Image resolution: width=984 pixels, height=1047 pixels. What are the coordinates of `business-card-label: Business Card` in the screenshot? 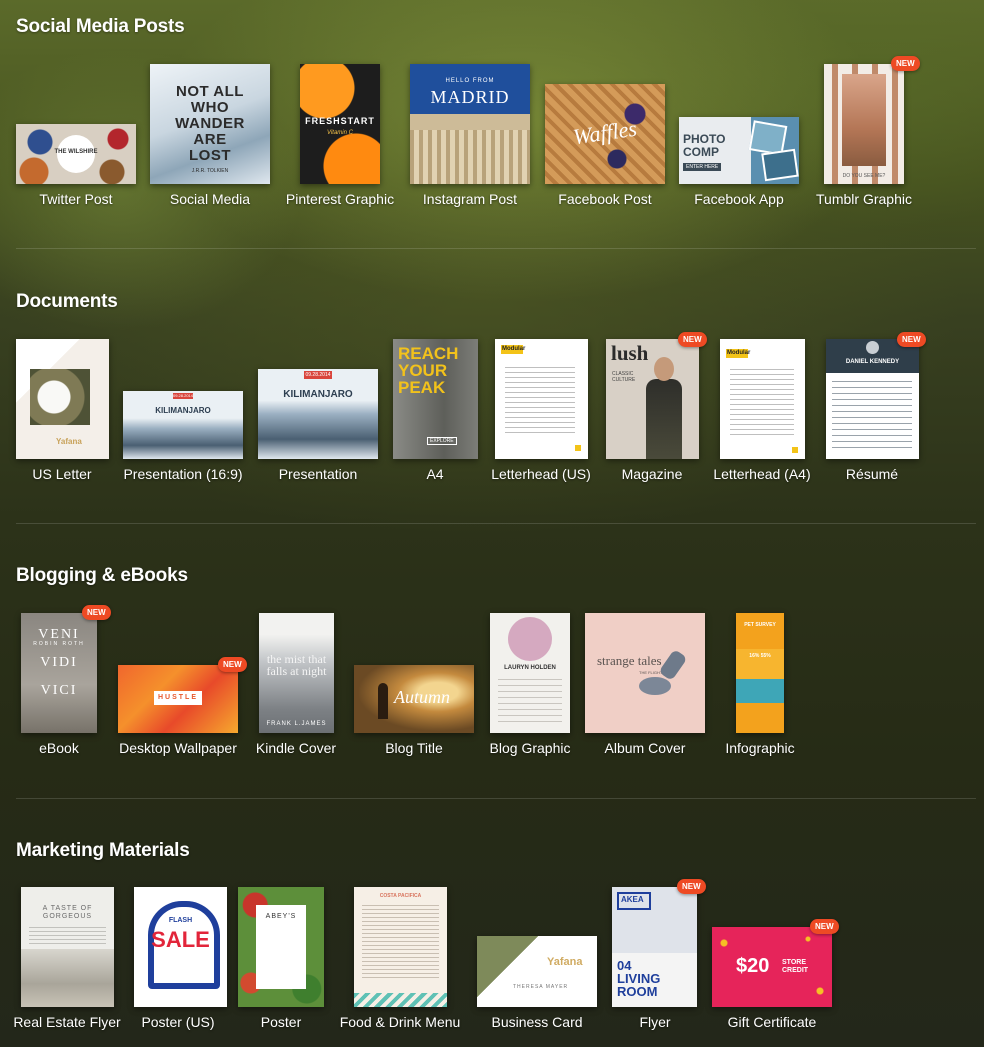 It's located at (537, 1022).